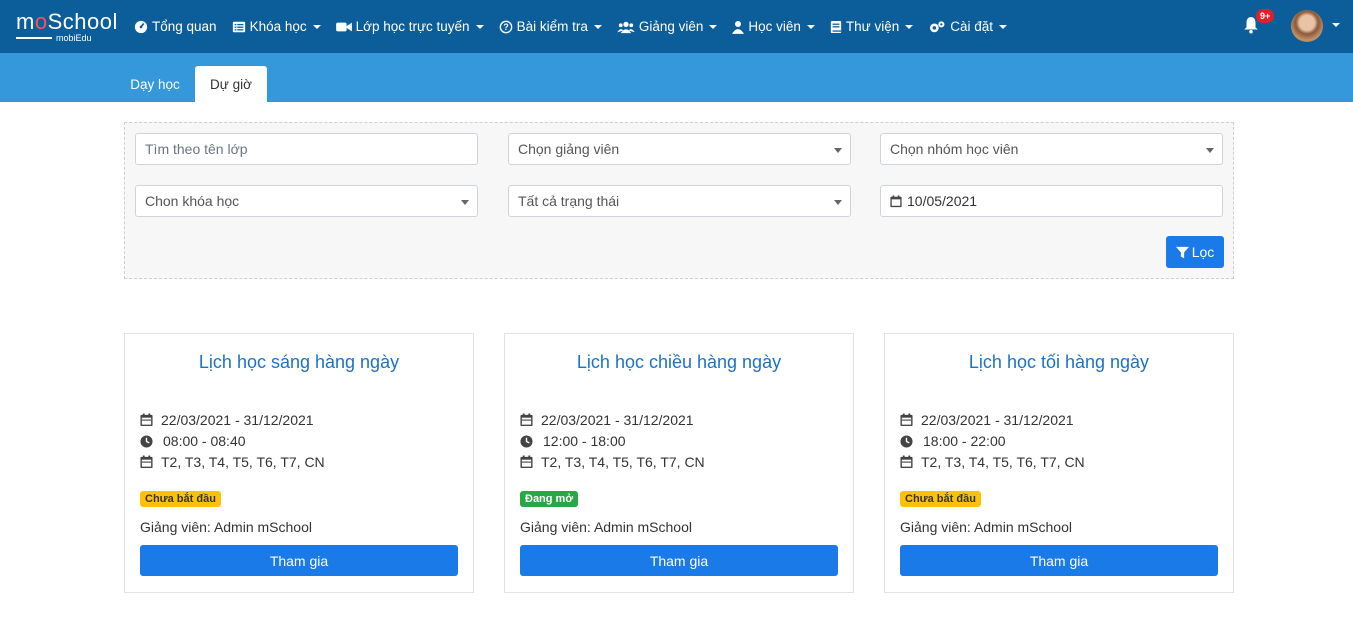 This screenshot has width=1353, height=617. I want to click on date-picker: 10/05/2021, so click(1051, 201).